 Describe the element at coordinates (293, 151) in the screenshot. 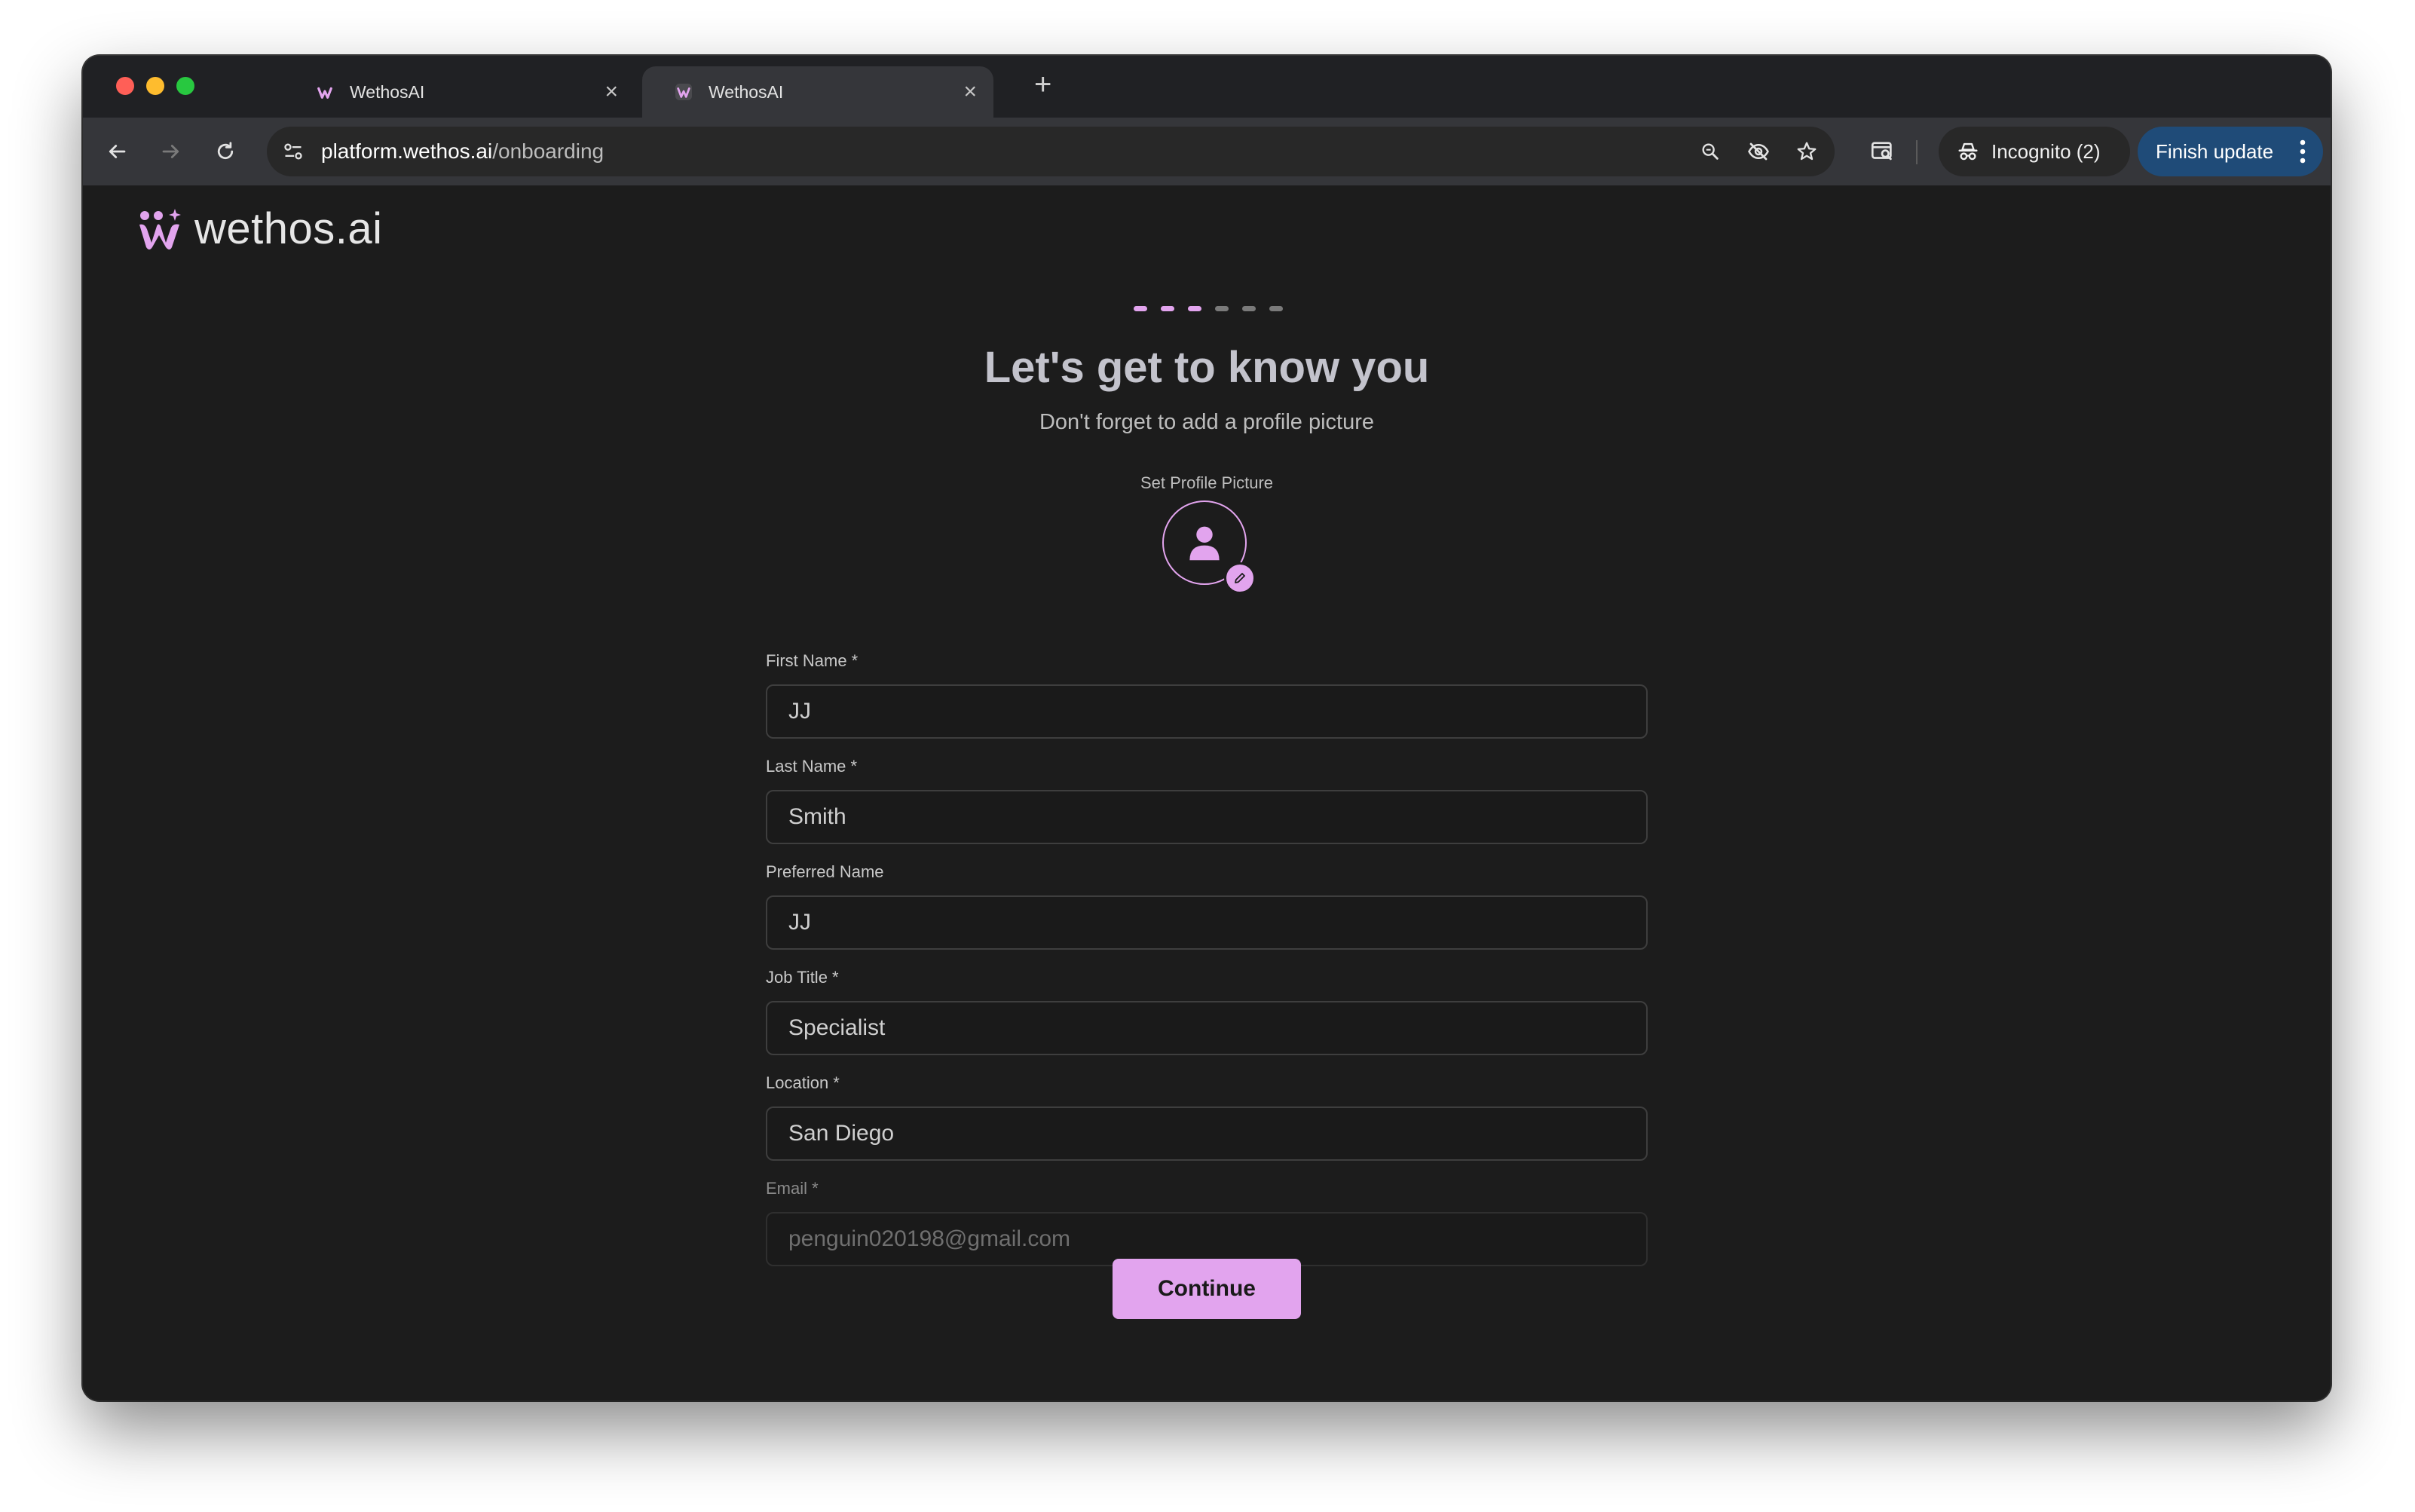

I see `site-settings-icon` at that location.